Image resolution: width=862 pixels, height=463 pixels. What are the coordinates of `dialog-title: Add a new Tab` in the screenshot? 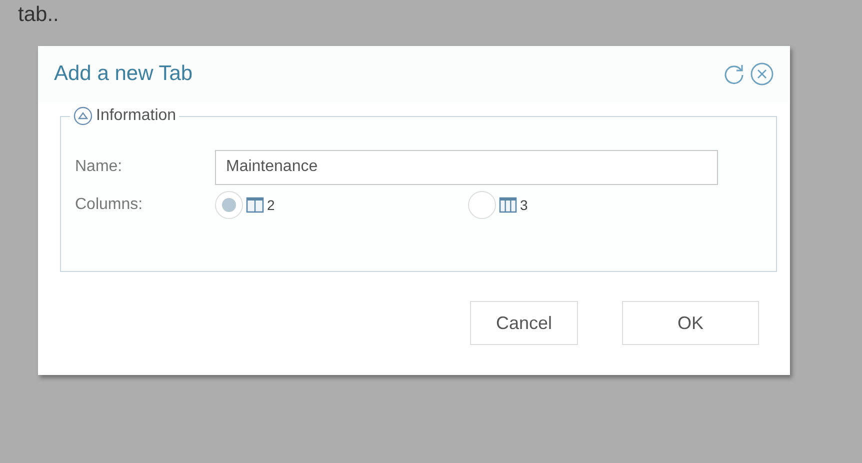 It's located at (123, 74).